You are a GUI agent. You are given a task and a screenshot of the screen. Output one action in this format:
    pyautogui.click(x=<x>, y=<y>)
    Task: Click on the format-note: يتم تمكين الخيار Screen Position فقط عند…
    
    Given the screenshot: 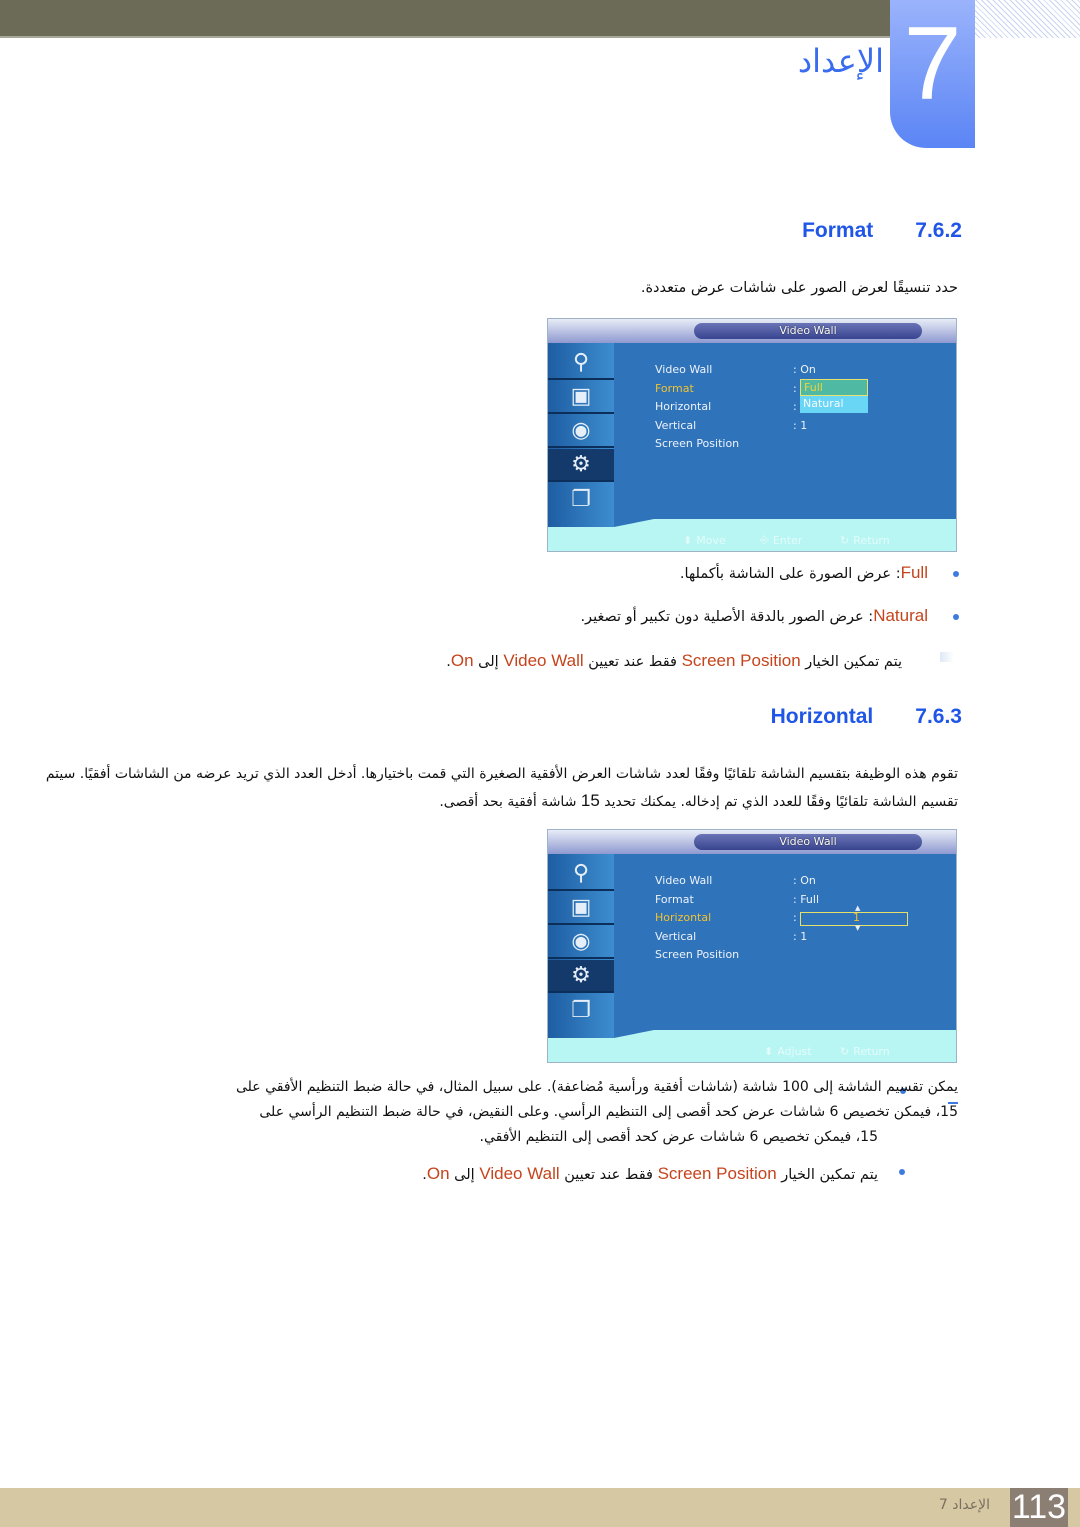 What is the action you would take?
    pyautogui.click(x=674, y=660)
    